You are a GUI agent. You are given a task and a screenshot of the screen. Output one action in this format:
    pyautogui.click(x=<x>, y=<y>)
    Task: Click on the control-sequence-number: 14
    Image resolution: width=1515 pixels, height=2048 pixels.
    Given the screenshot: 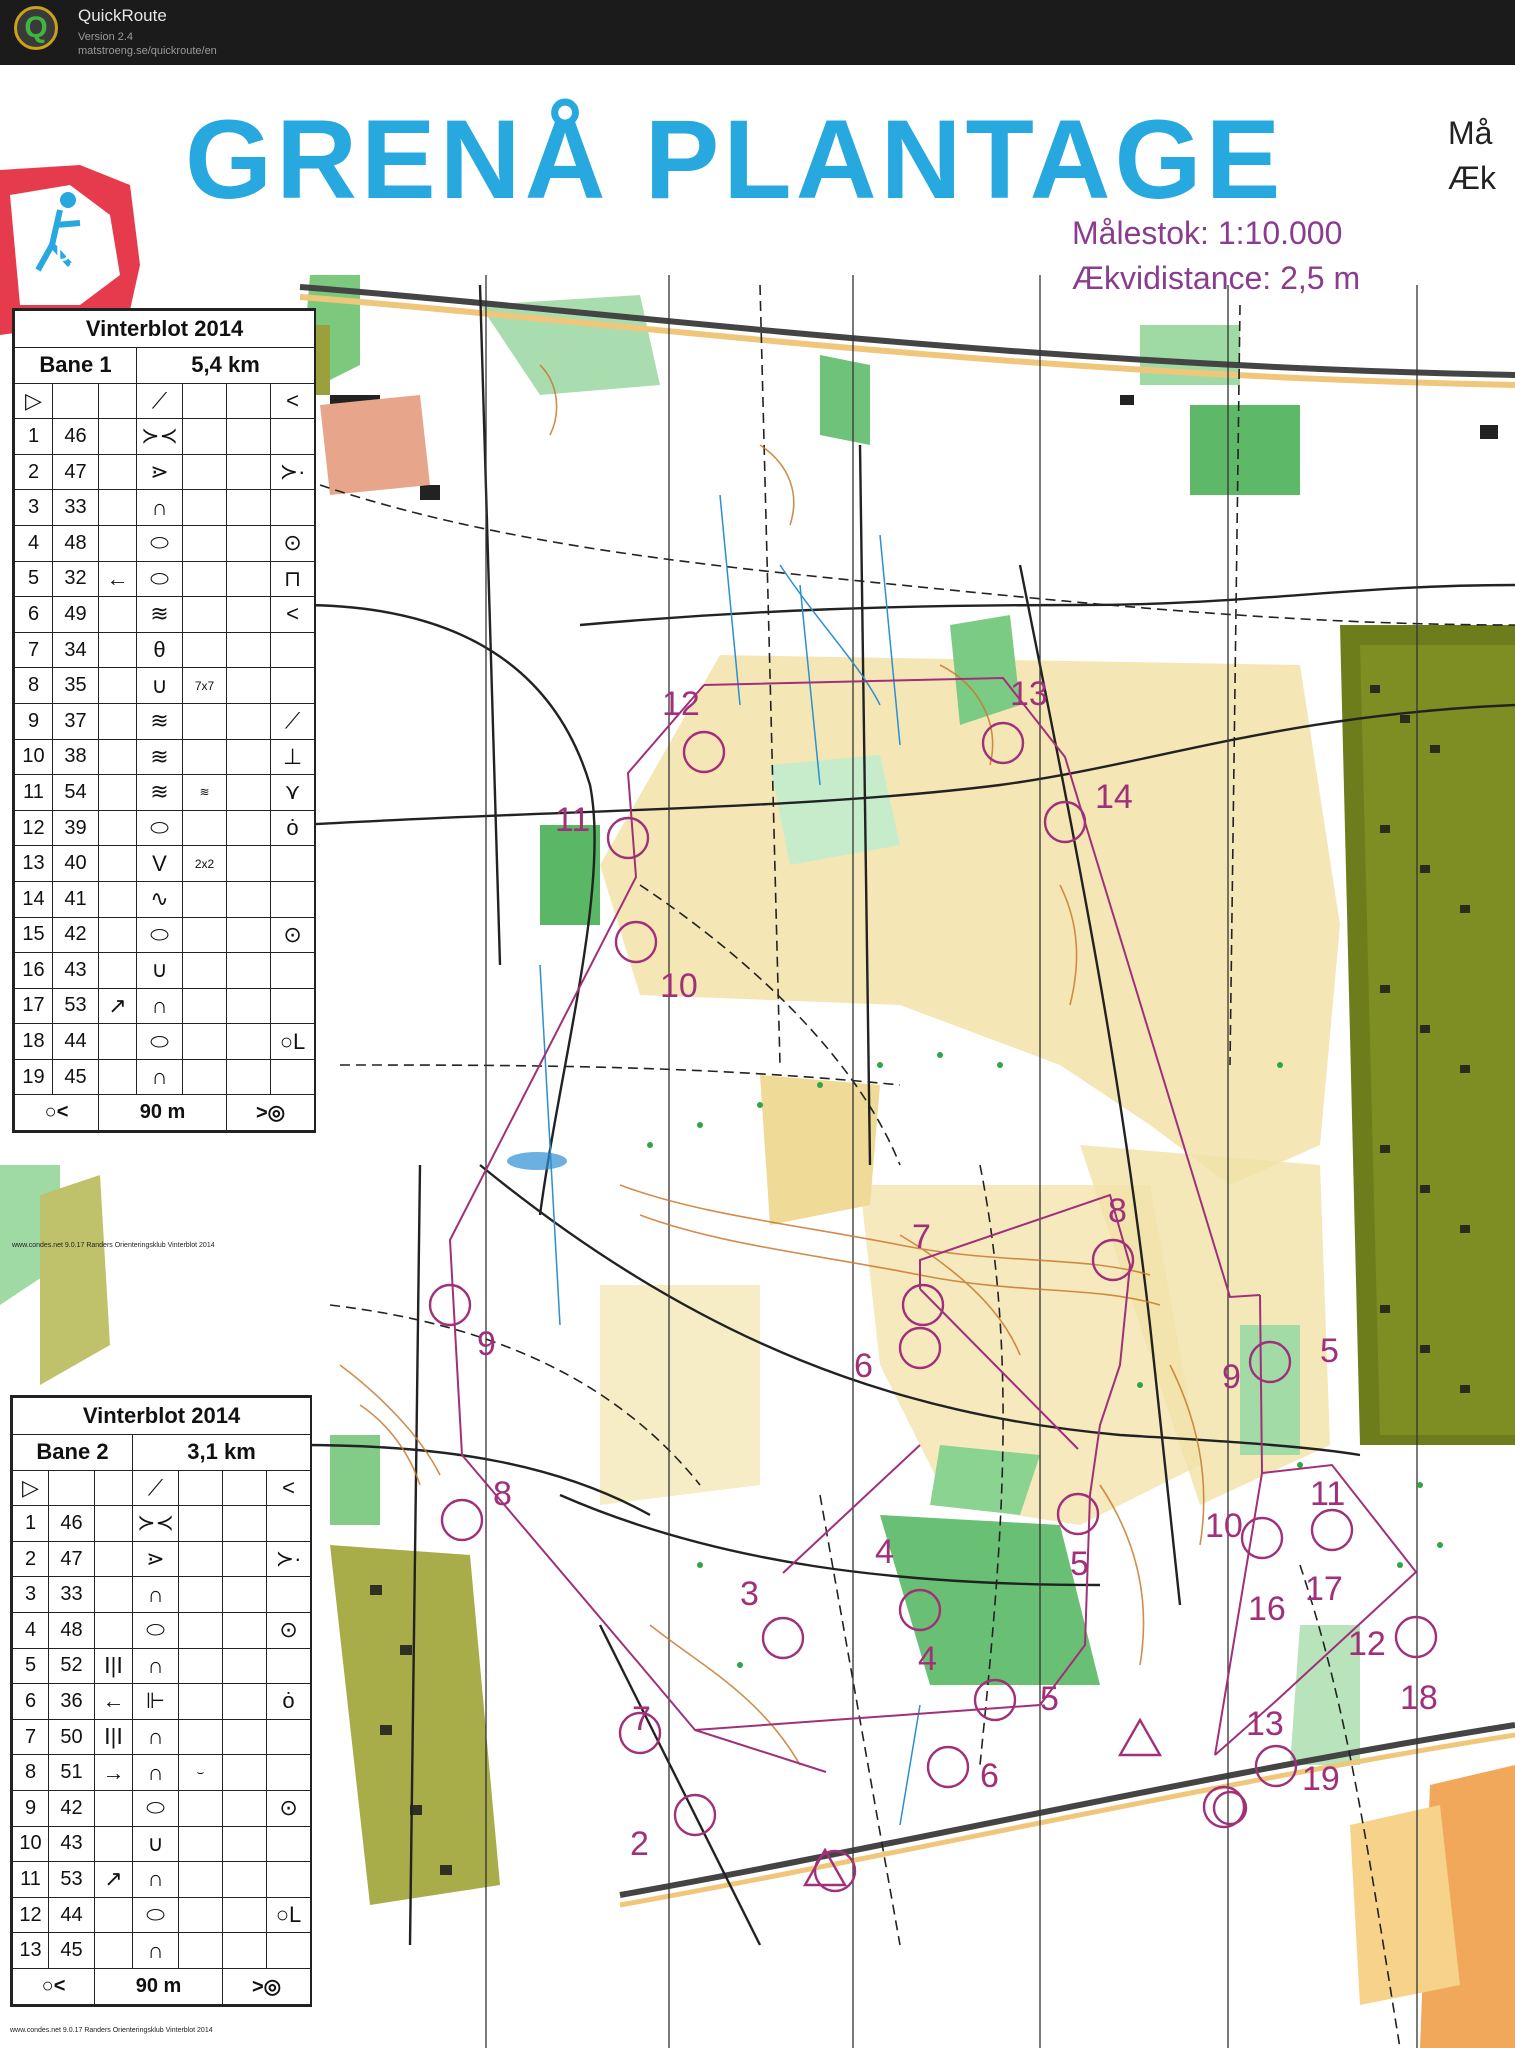 What is the action you would take?
    pyautogui.click(x=33, y=899)
    